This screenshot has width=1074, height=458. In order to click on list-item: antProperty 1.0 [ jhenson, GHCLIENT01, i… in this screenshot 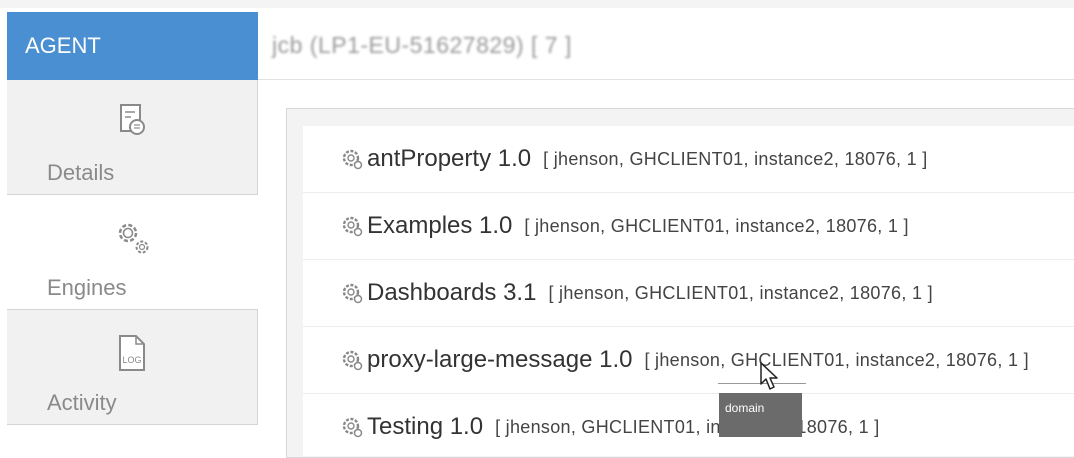, I will do `click(688, 159)`.